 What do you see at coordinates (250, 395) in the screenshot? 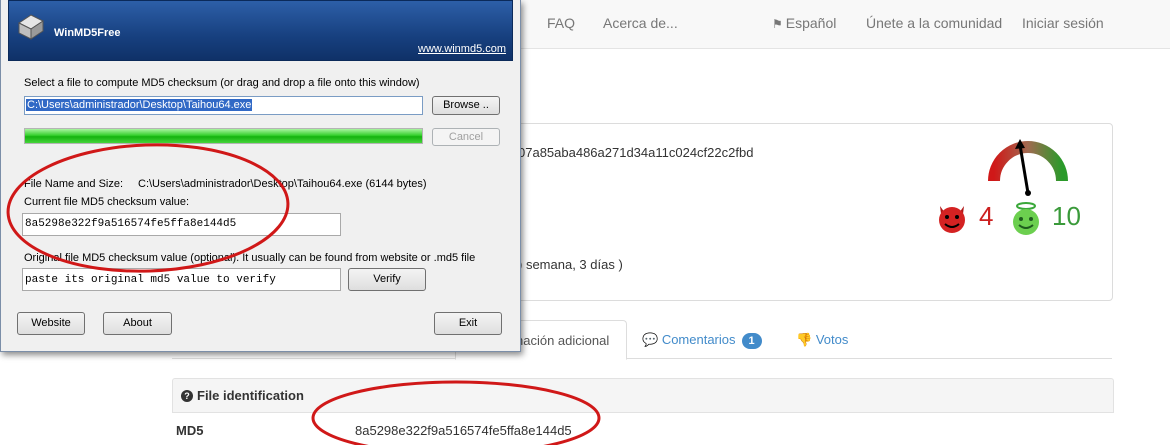
I see `section-title-label: File identification` at bounding box center [250, 395].